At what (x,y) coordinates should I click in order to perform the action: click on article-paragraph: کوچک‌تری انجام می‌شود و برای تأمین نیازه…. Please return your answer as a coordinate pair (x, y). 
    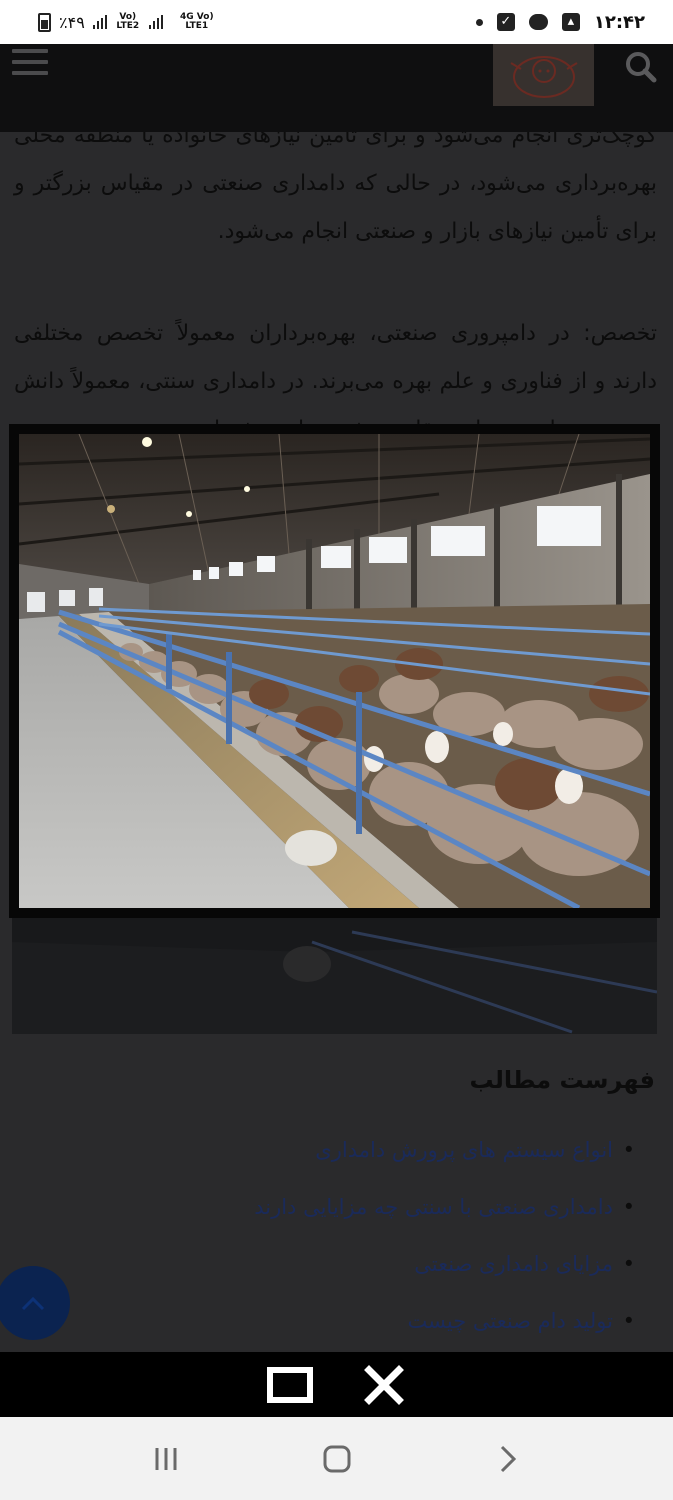
    Looking at the image, I should click on (335, 188).